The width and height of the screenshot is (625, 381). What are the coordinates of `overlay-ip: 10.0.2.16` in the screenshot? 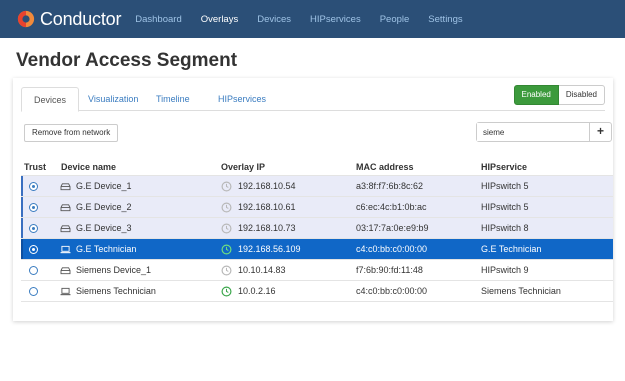 It's located at (257, 291).